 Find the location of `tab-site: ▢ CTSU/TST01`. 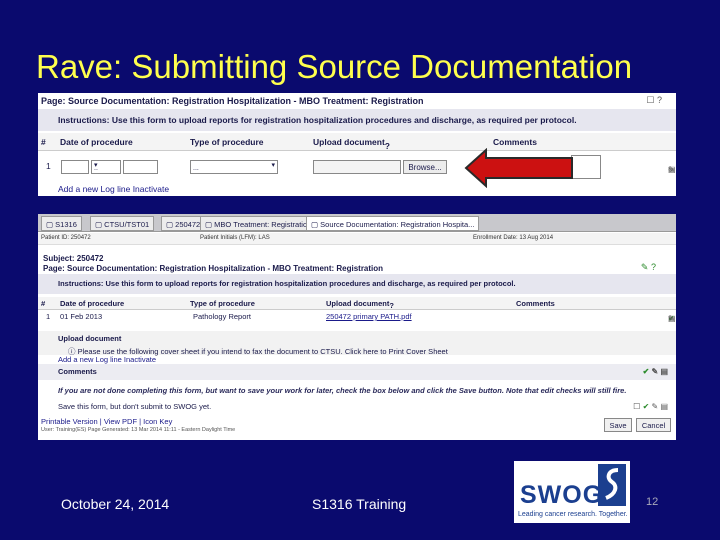

tab-site: ▢ CTSU/TST01 is located at coordinates (122, 223).